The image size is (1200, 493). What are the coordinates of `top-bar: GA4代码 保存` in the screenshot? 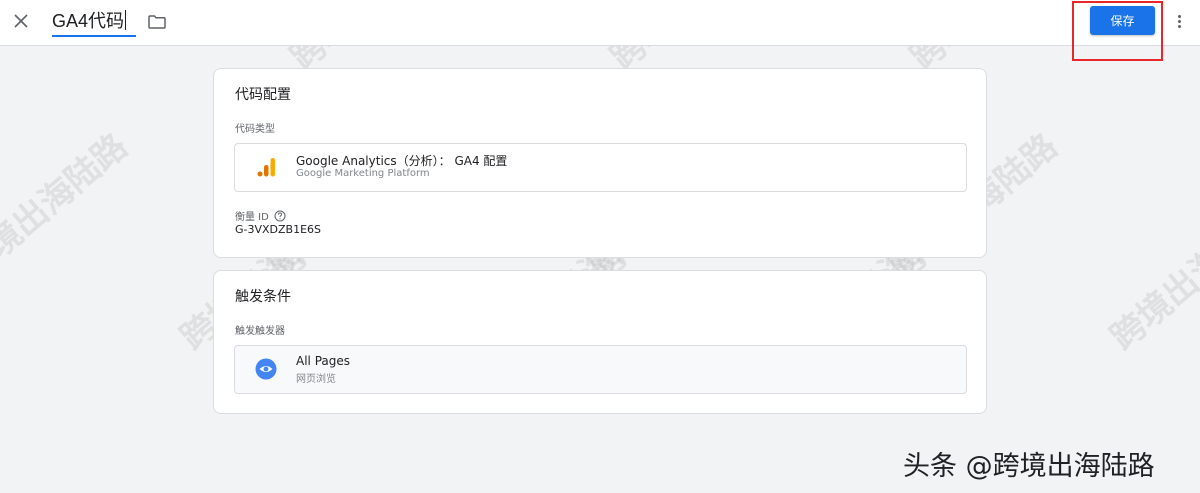 It's located at (600, 23).